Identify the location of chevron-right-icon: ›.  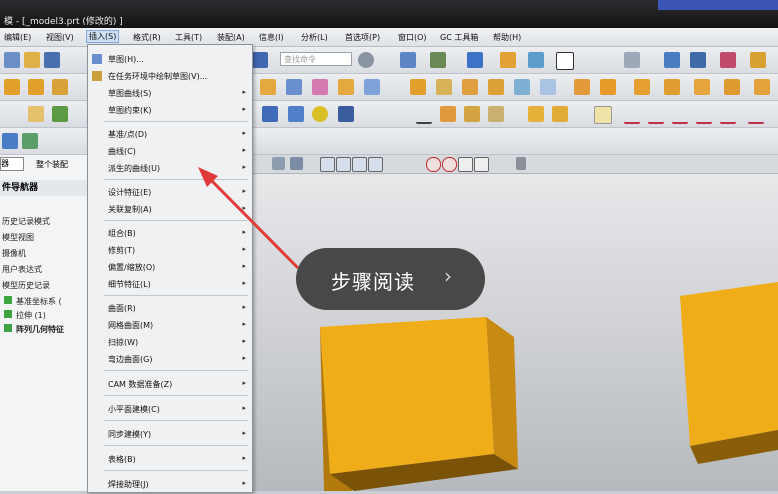
(448, 276).